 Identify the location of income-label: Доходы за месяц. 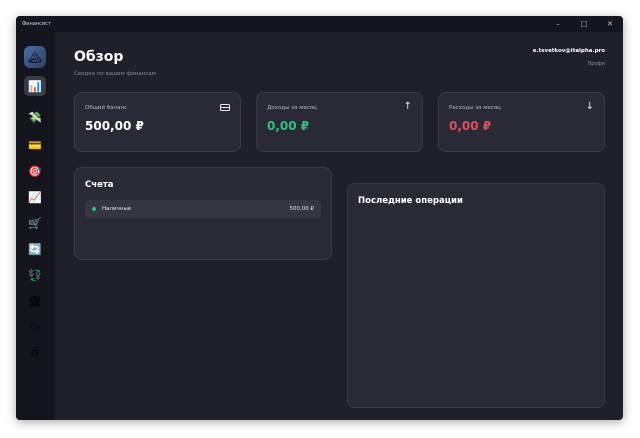
(292, 108).